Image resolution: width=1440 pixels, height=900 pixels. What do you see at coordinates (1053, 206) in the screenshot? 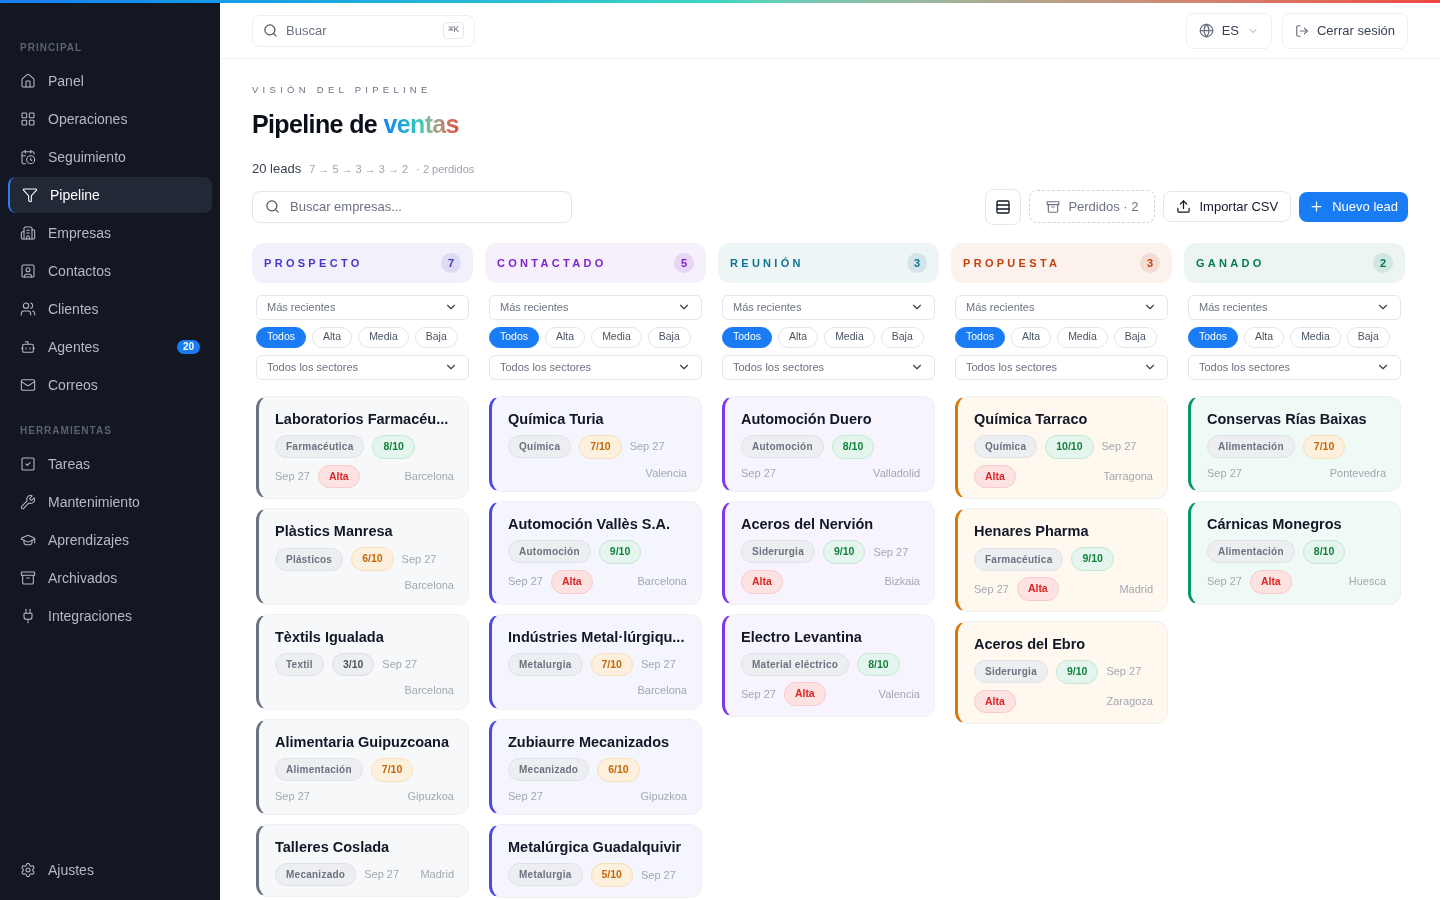
I see `archive-icon` at bounding box center [1053, 206].